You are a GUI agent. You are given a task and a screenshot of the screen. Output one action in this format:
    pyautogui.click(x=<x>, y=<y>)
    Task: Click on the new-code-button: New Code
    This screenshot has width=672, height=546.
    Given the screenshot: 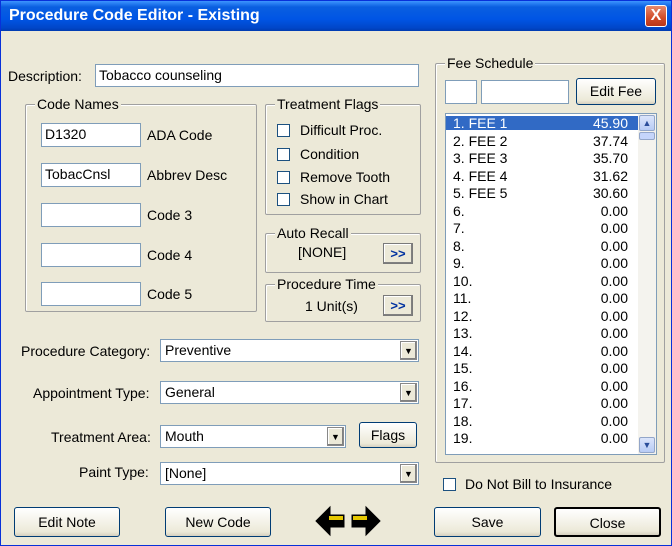 What is the action you would take?
    pyautogui.click(x=218, y=522)
    